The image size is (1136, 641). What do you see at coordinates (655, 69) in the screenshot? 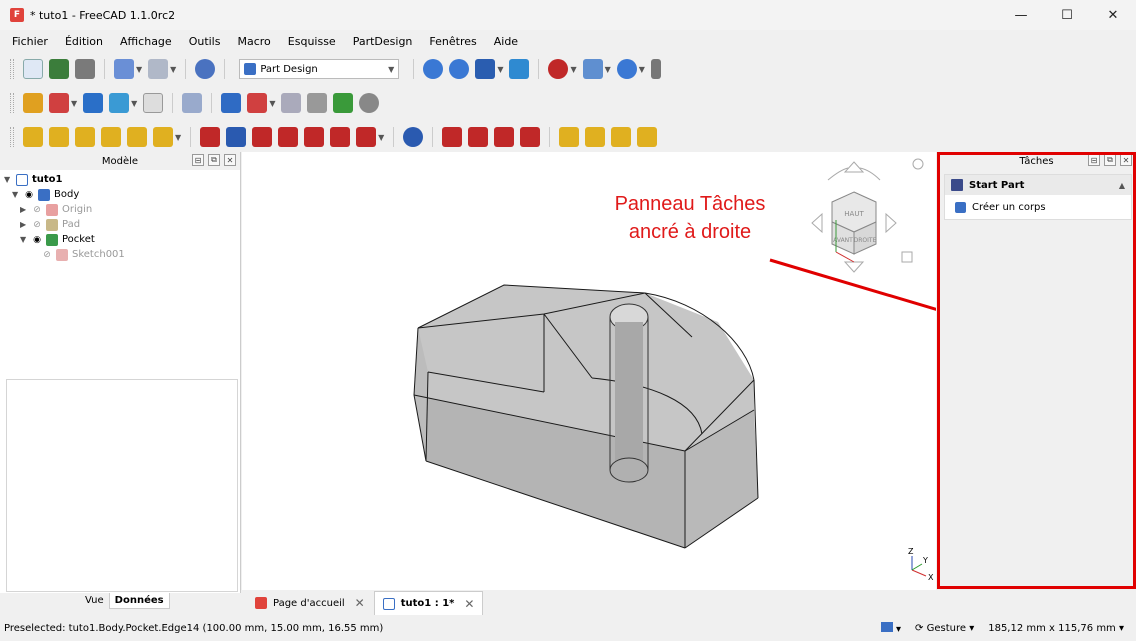
I see `measure-icon` at bounding box center [655, 69].